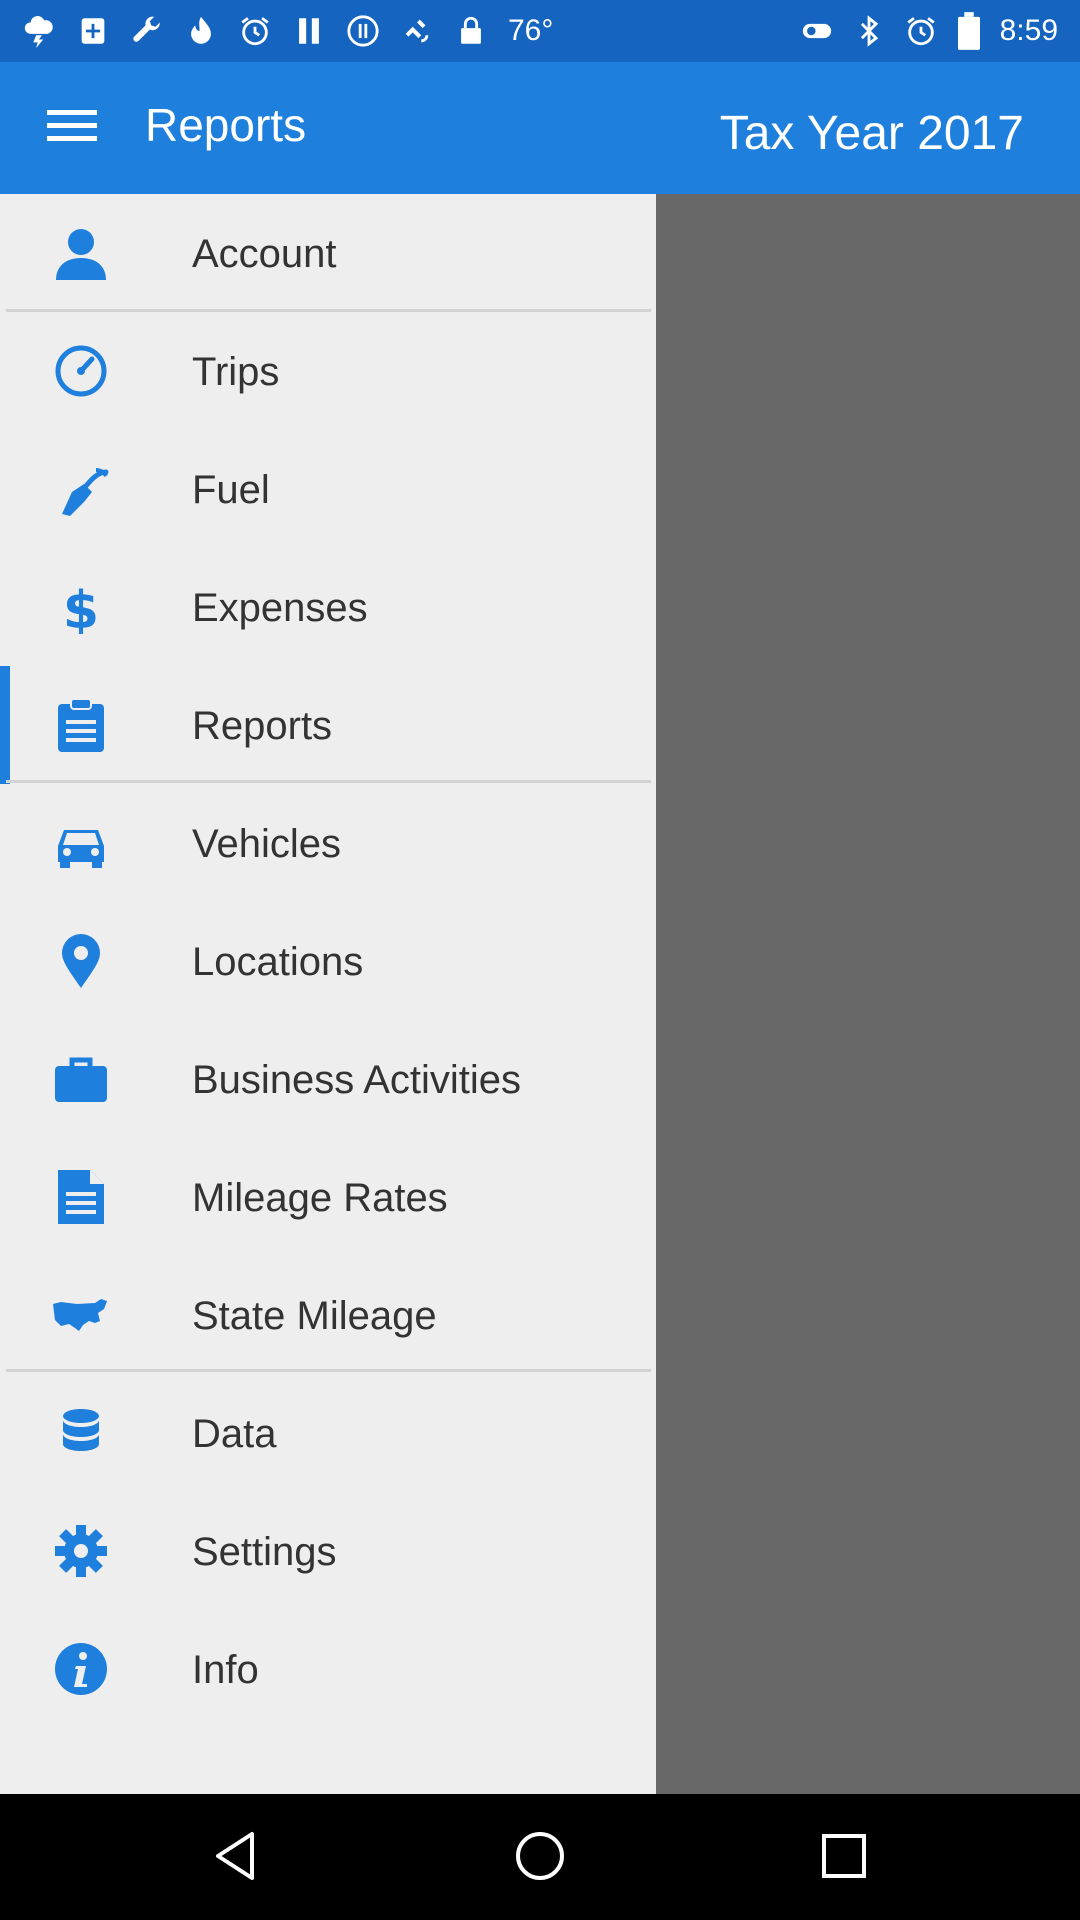 This screenshot has height=1920, width=1080. Describe the element at coordinates (309, 31) in the screenshot. I see `pause-icon` at that location.